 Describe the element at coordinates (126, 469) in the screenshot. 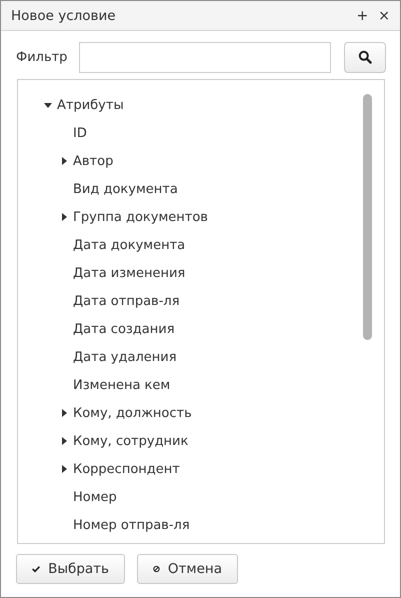

I see `tree-item: Корреспондент` at that location.